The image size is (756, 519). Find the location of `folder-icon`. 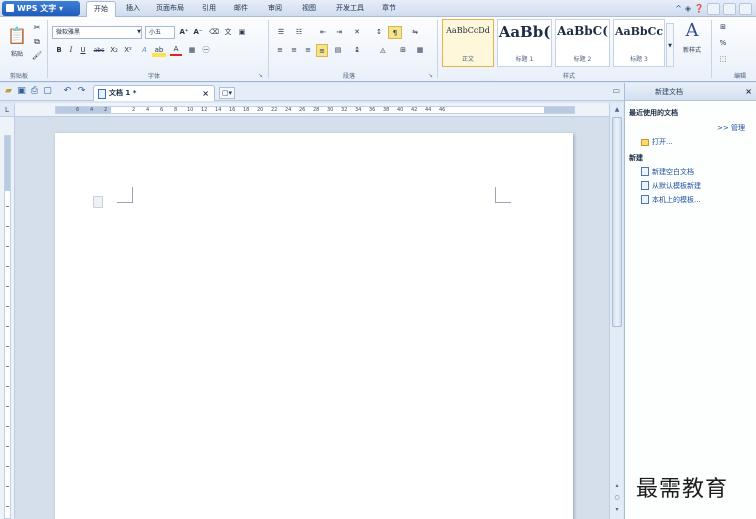

folder-icon is located at coordinates (645, 142).